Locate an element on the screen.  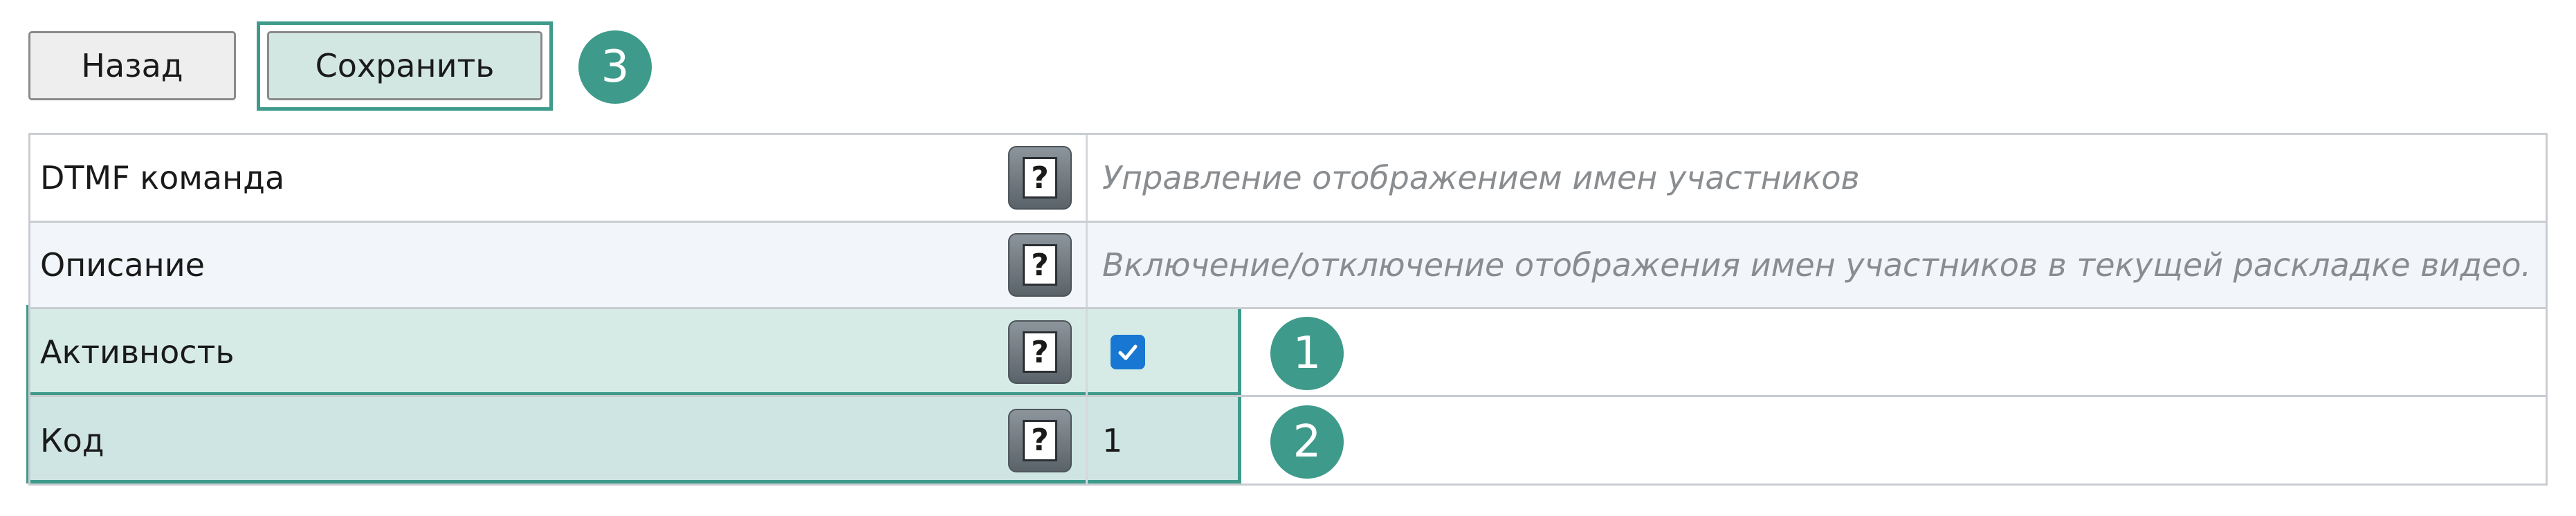
callout-badge-3: 3 is located at coordinates (615, 67).